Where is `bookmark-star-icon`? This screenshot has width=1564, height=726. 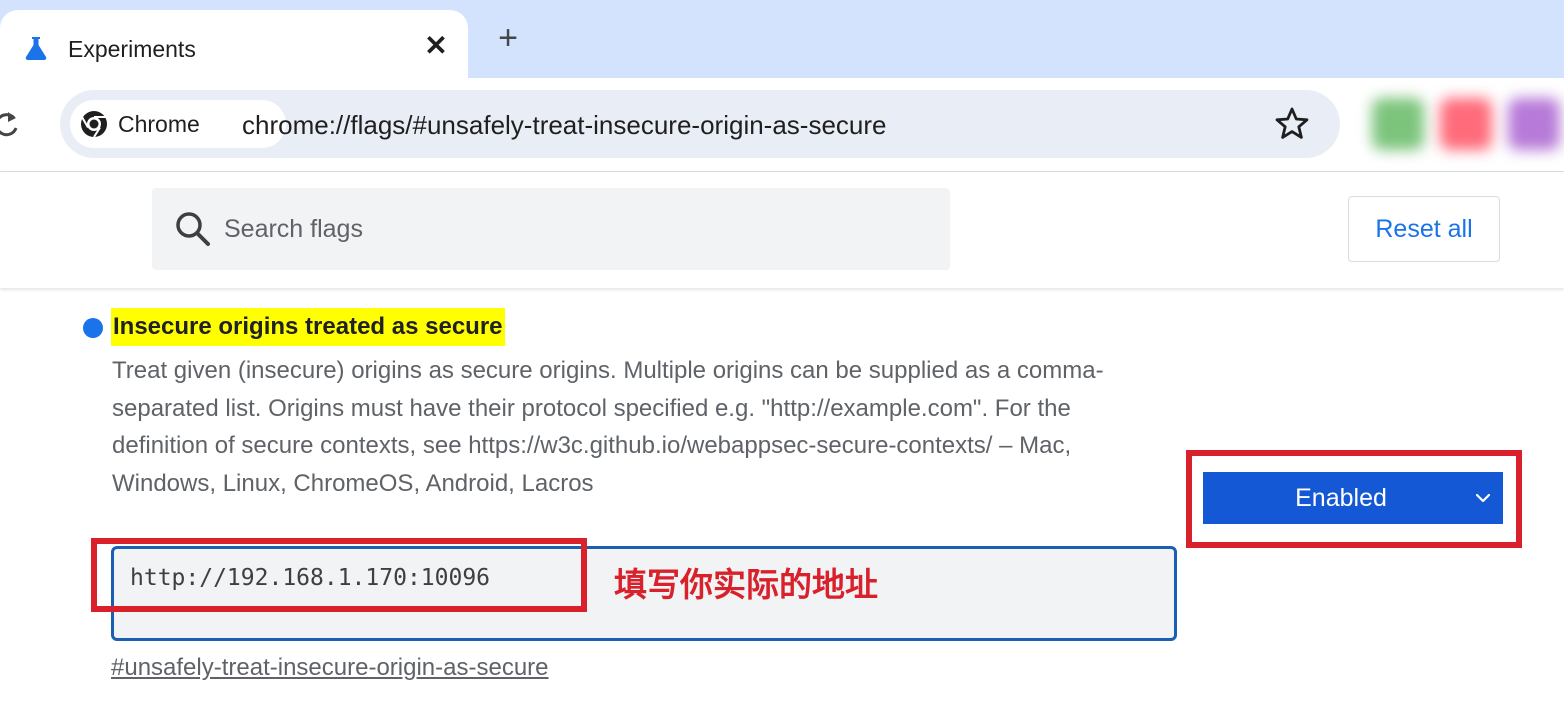
bookmark-star-icon is located at coordinates (1292, 124).